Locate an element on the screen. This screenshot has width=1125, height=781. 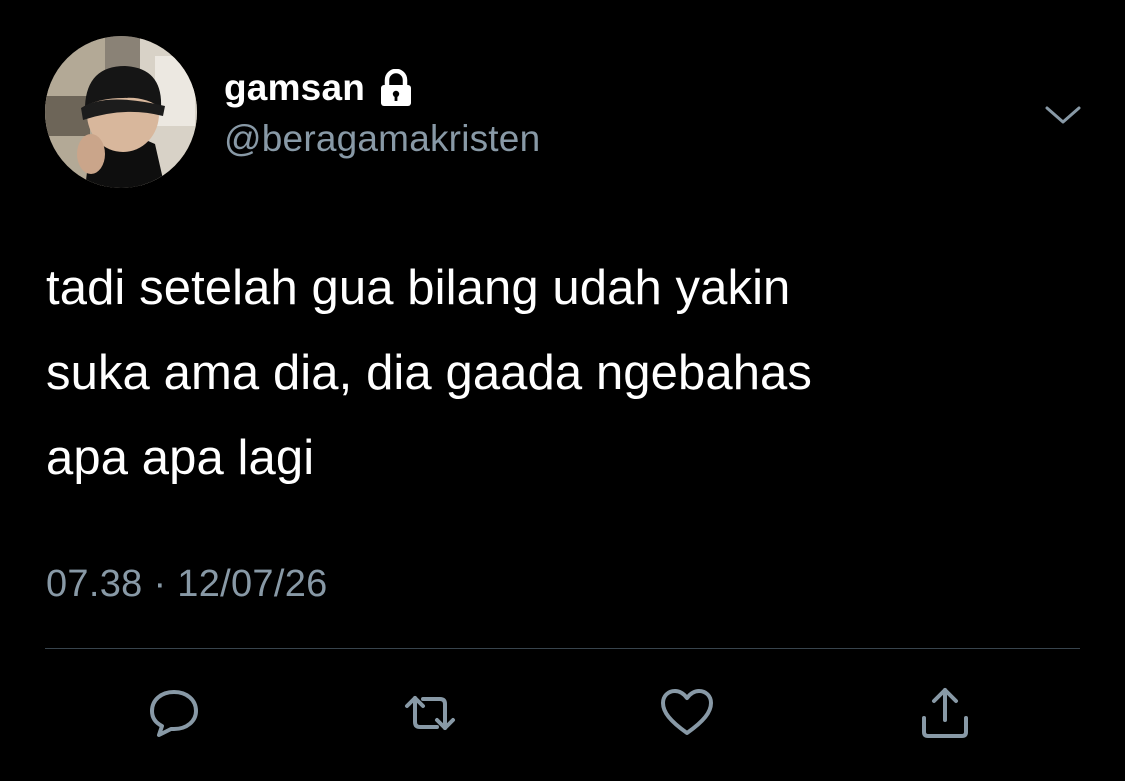
reply-button is located at coordinates (174, 713).